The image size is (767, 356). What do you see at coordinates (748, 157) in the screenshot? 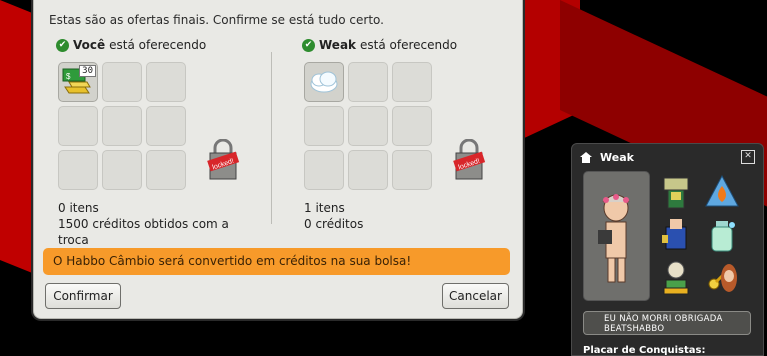
I see `close-icon: ✕` at bounding box center [748, 157].